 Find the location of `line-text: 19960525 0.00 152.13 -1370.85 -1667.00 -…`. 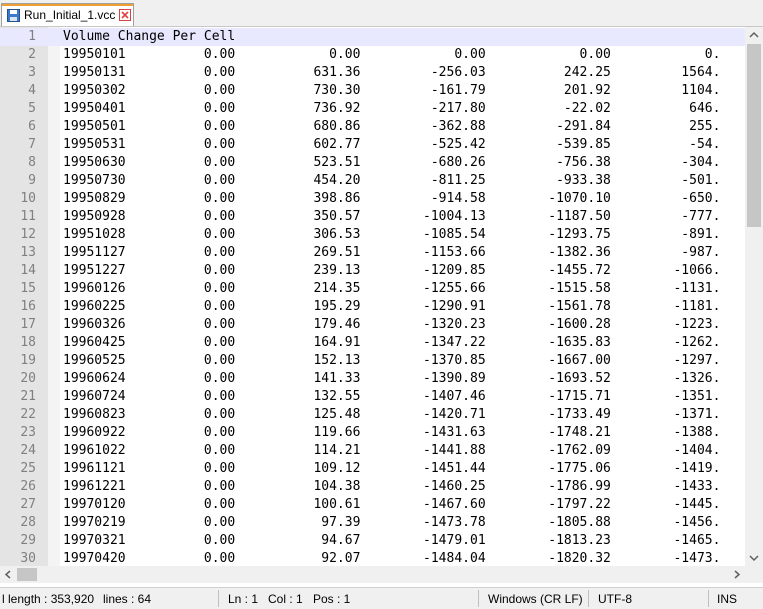

line-text: 19960525 0.00 152.13 -1370.85 -1667.00 -… is located at coordinates (392, 360).